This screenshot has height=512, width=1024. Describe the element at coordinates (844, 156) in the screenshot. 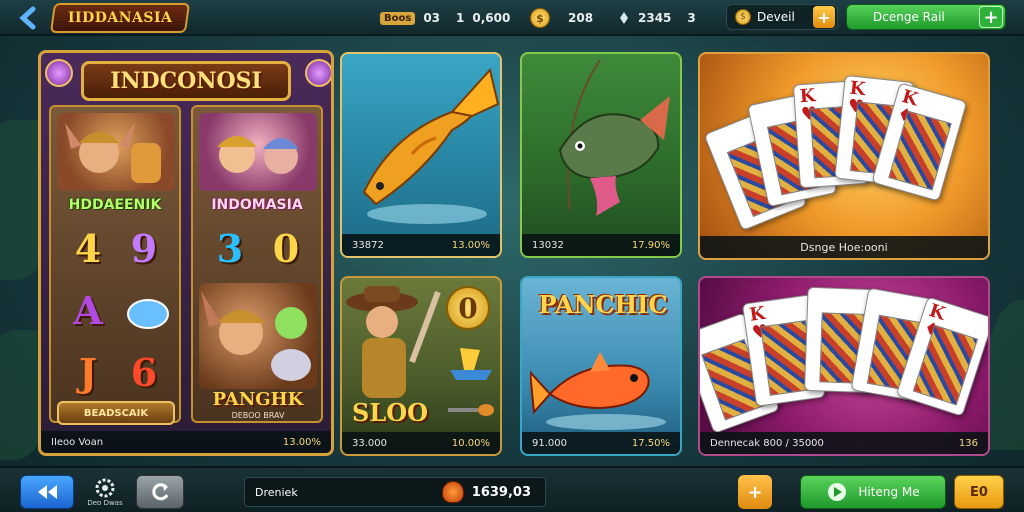

I see `card-game-tile-1: A♠ K♣ K♥ K♥ K♦ Dsnge Hoe:ooni` at that location.